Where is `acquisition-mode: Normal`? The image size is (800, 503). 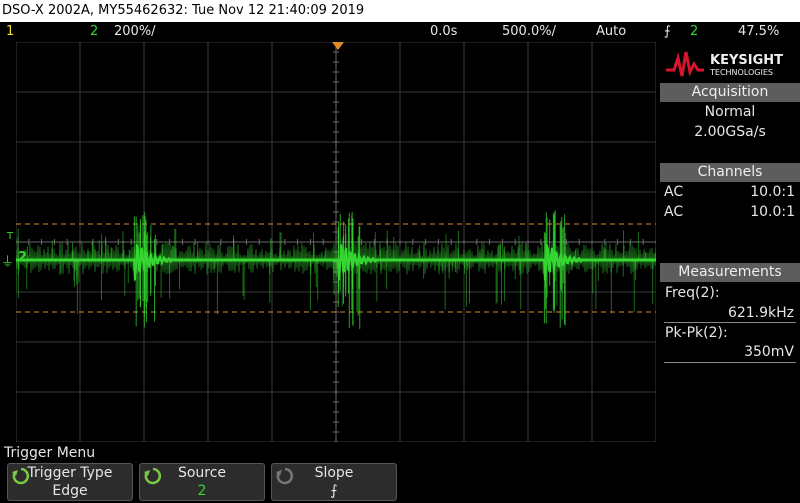
acquisition-mode: Normal is located at coordinates (730, 112).